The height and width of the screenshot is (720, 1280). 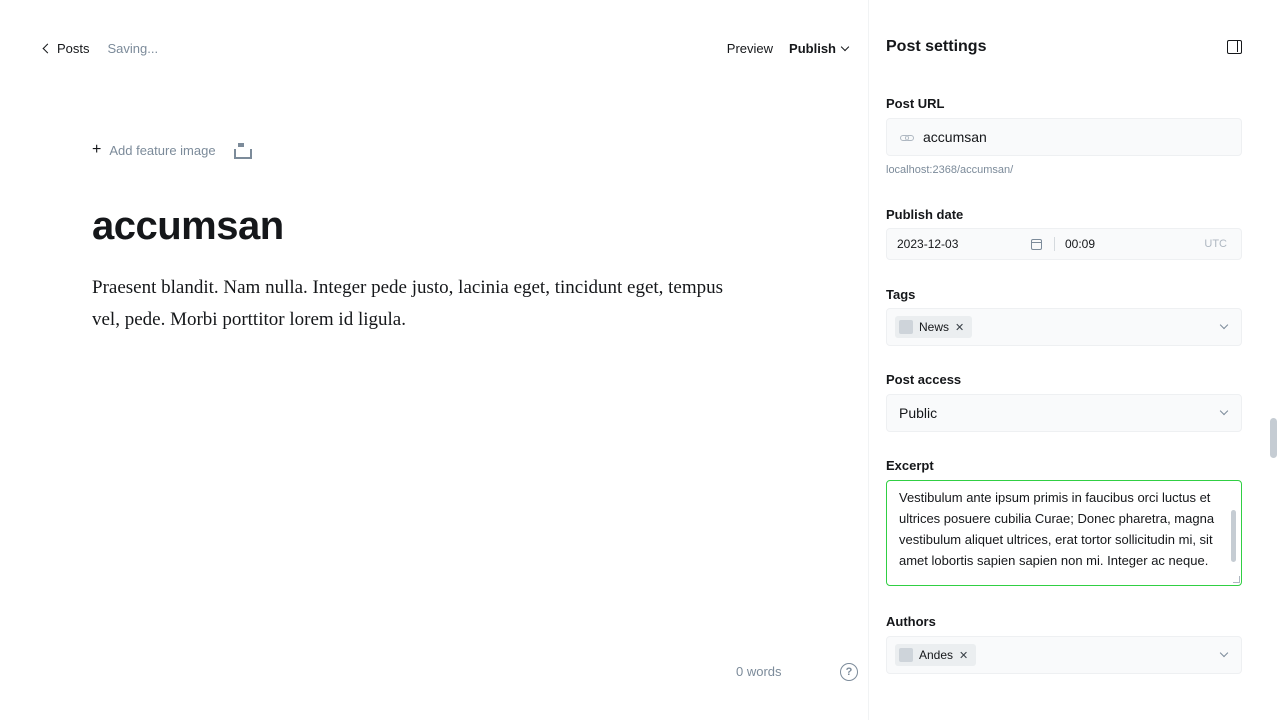 I want to click on post-access-value: Public, so click(x=918, y=413).